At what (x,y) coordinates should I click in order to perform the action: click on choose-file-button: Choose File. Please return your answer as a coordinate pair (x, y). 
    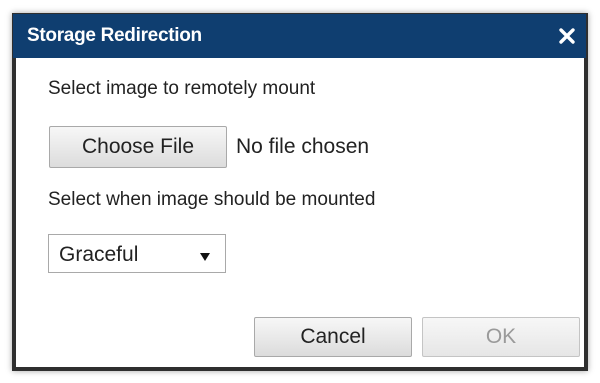
    Looking at the image, I should click on (138, 147).